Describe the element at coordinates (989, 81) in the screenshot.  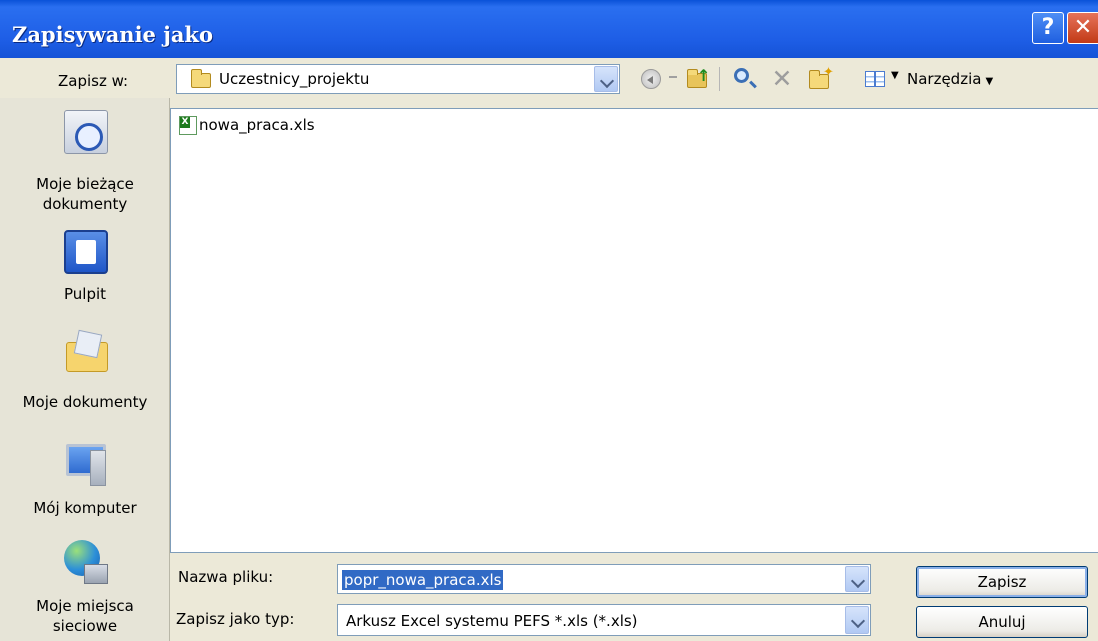
I see `tools-dropdown-arrow-icon: ▼` at that location.